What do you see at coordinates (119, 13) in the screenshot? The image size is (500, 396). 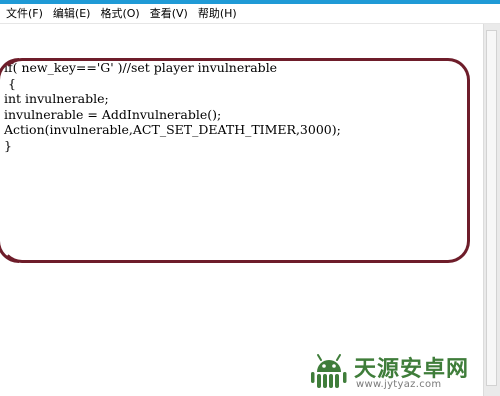 I see `menu-format: 格式(O)` at bounding box center [119, 13].